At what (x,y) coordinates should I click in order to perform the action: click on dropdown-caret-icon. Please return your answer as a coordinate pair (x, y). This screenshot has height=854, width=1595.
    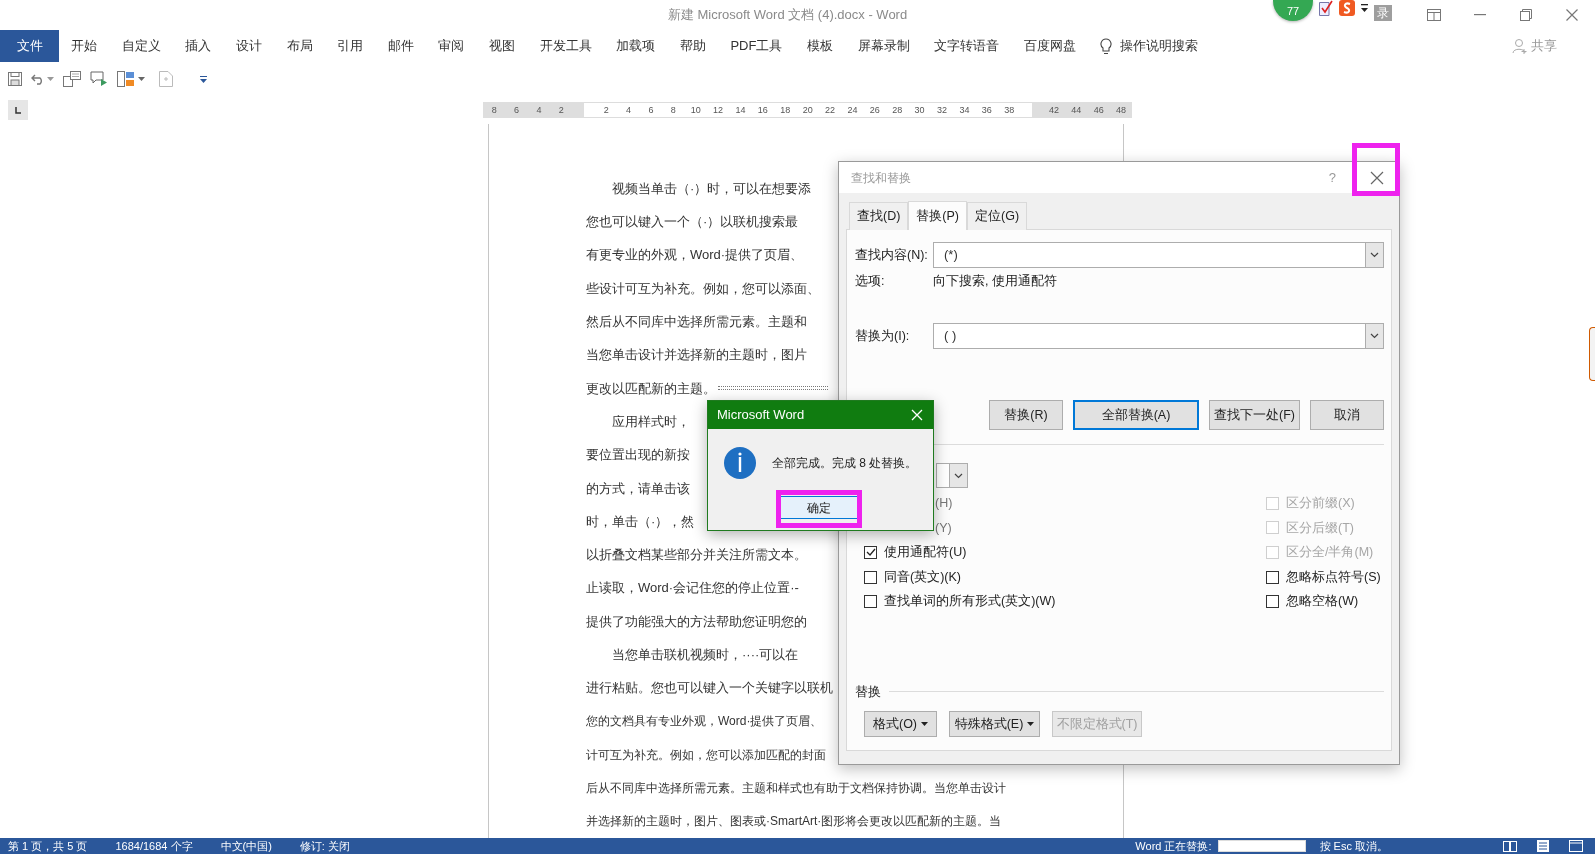
    Looking at the image, I should click on (1364, 8).